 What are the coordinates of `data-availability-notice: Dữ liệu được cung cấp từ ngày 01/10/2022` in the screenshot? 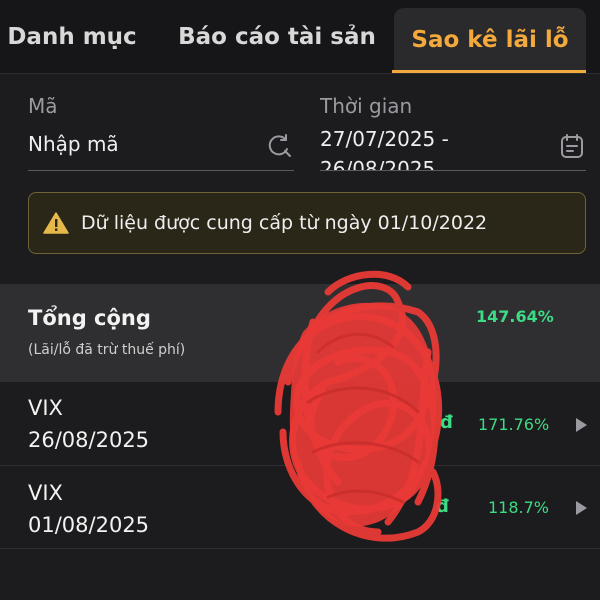 It's located at (307, 223).